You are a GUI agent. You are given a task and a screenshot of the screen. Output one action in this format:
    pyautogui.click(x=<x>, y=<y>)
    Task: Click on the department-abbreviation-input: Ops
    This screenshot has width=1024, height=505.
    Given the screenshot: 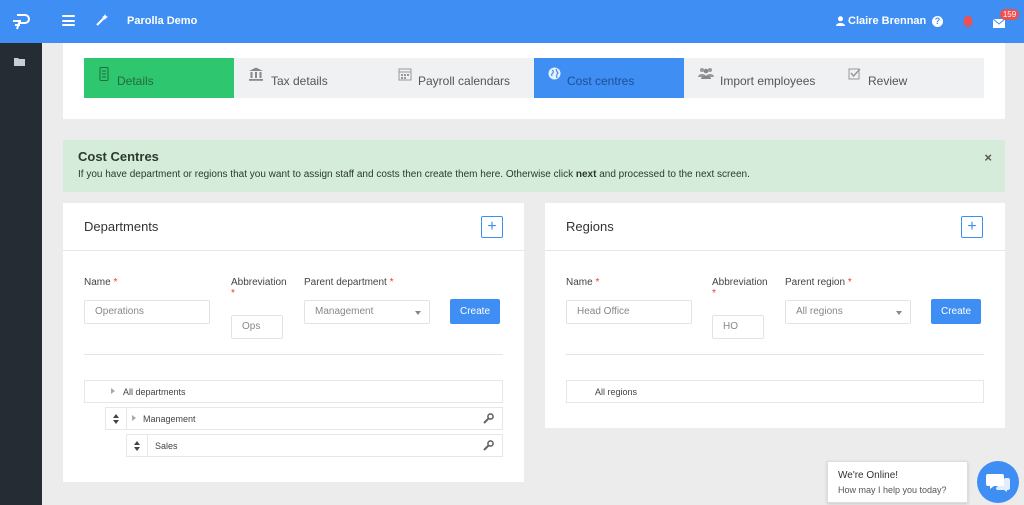 What is the action you would take?
    pyautogui.click(x=257, y=327)
    